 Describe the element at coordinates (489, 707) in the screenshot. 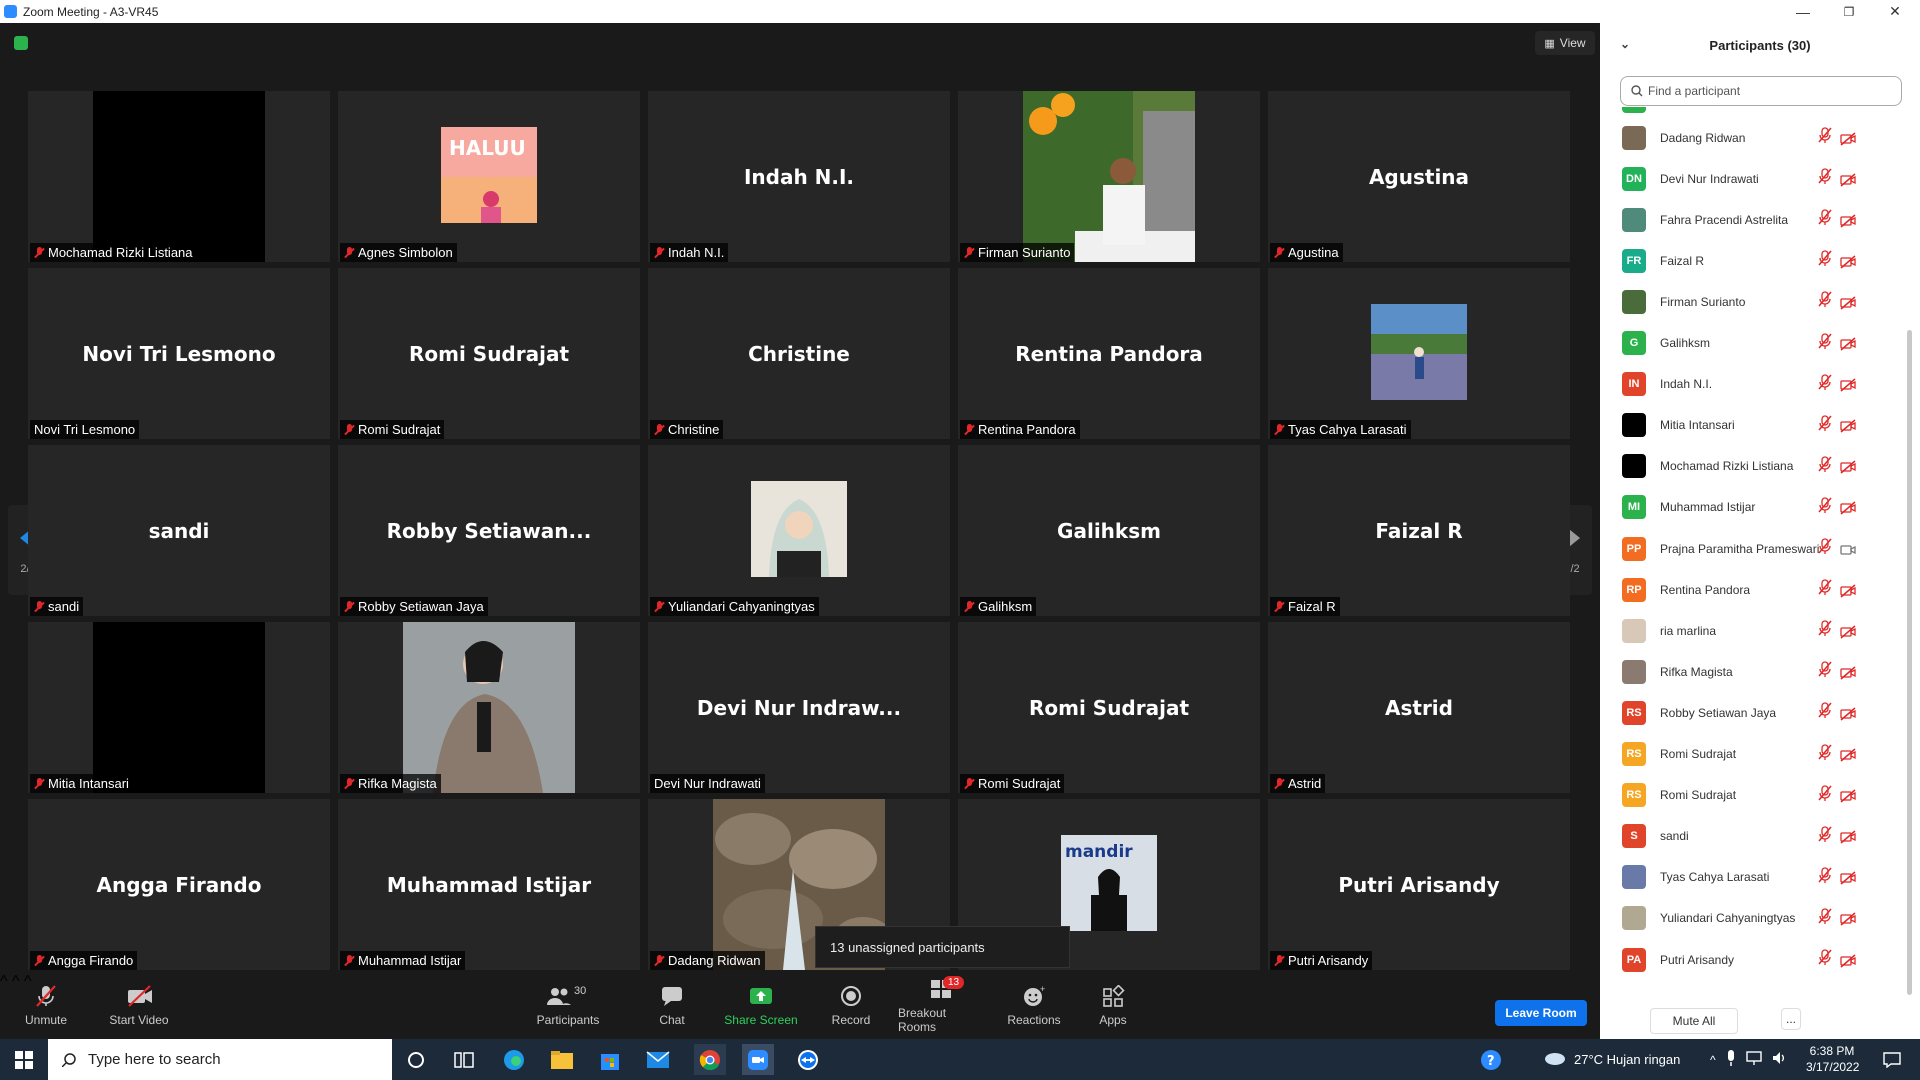

I see `video-tile: Rifka Magista` at that location.